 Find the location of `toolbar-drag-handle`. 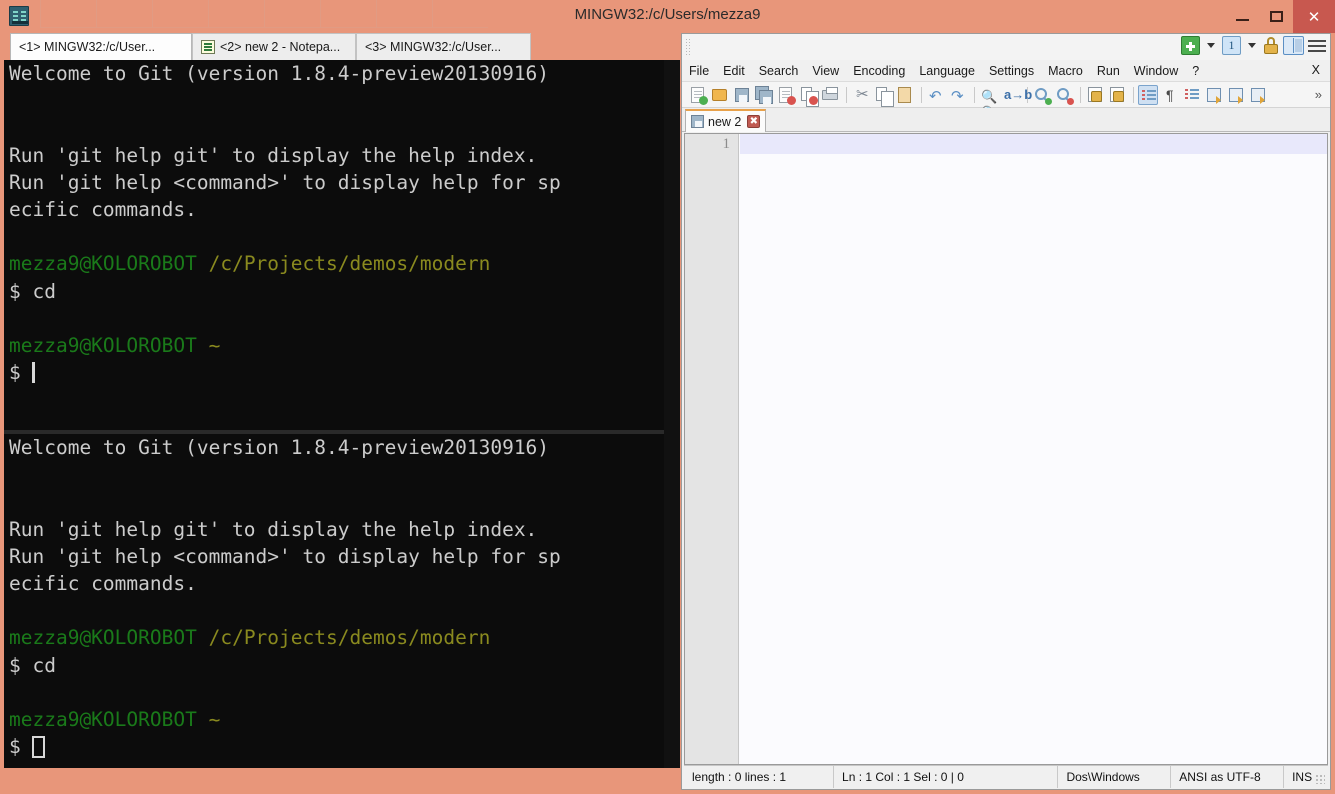

toolbar-drag-handle is located at coordinates (688, 46).